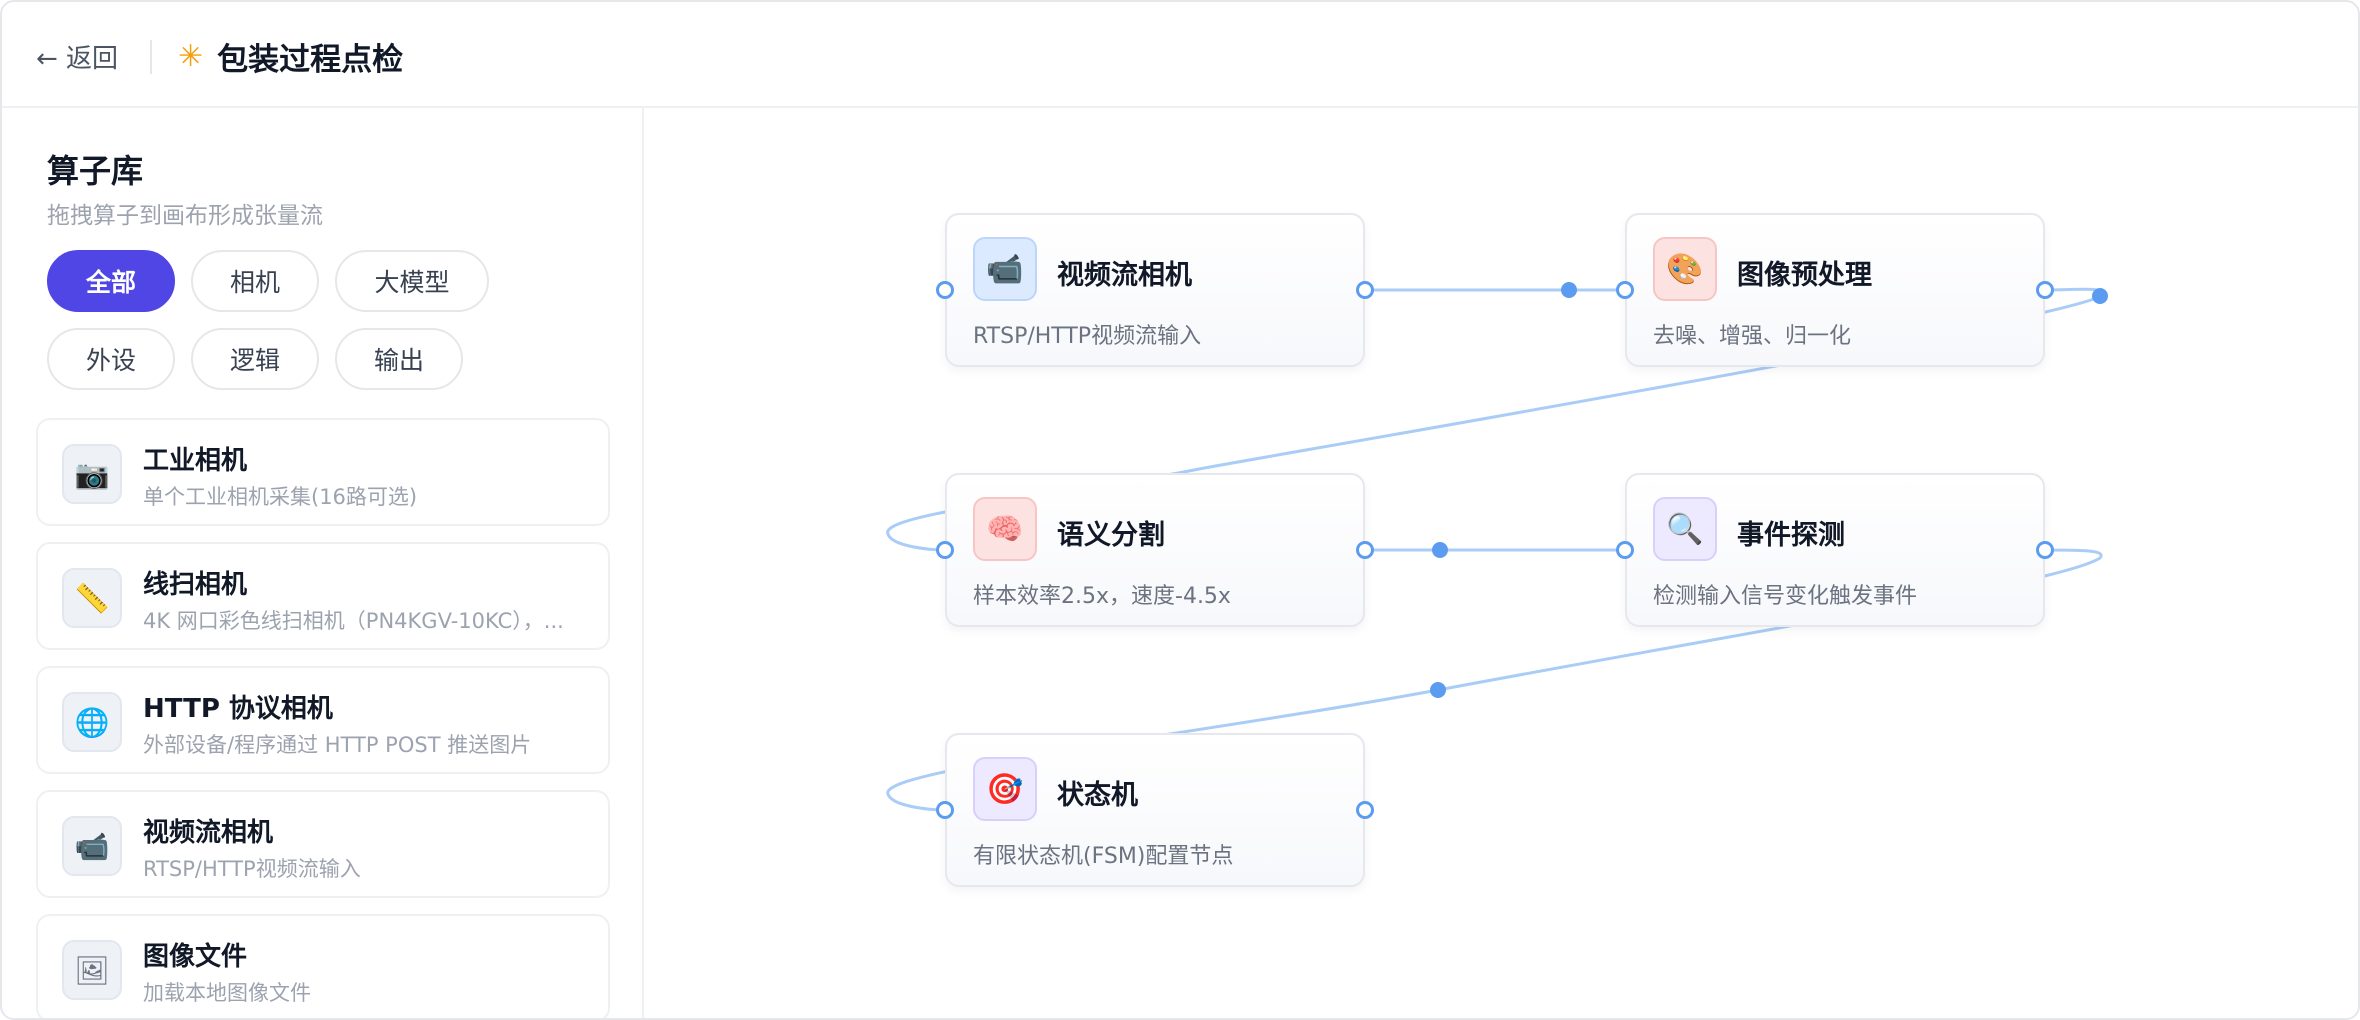 The width and height of the screenshot is (2360, 1020). What do you see at coordinates (151, 57) in the screenshot?
I see `header-divider` at bounding box center [151, 57].